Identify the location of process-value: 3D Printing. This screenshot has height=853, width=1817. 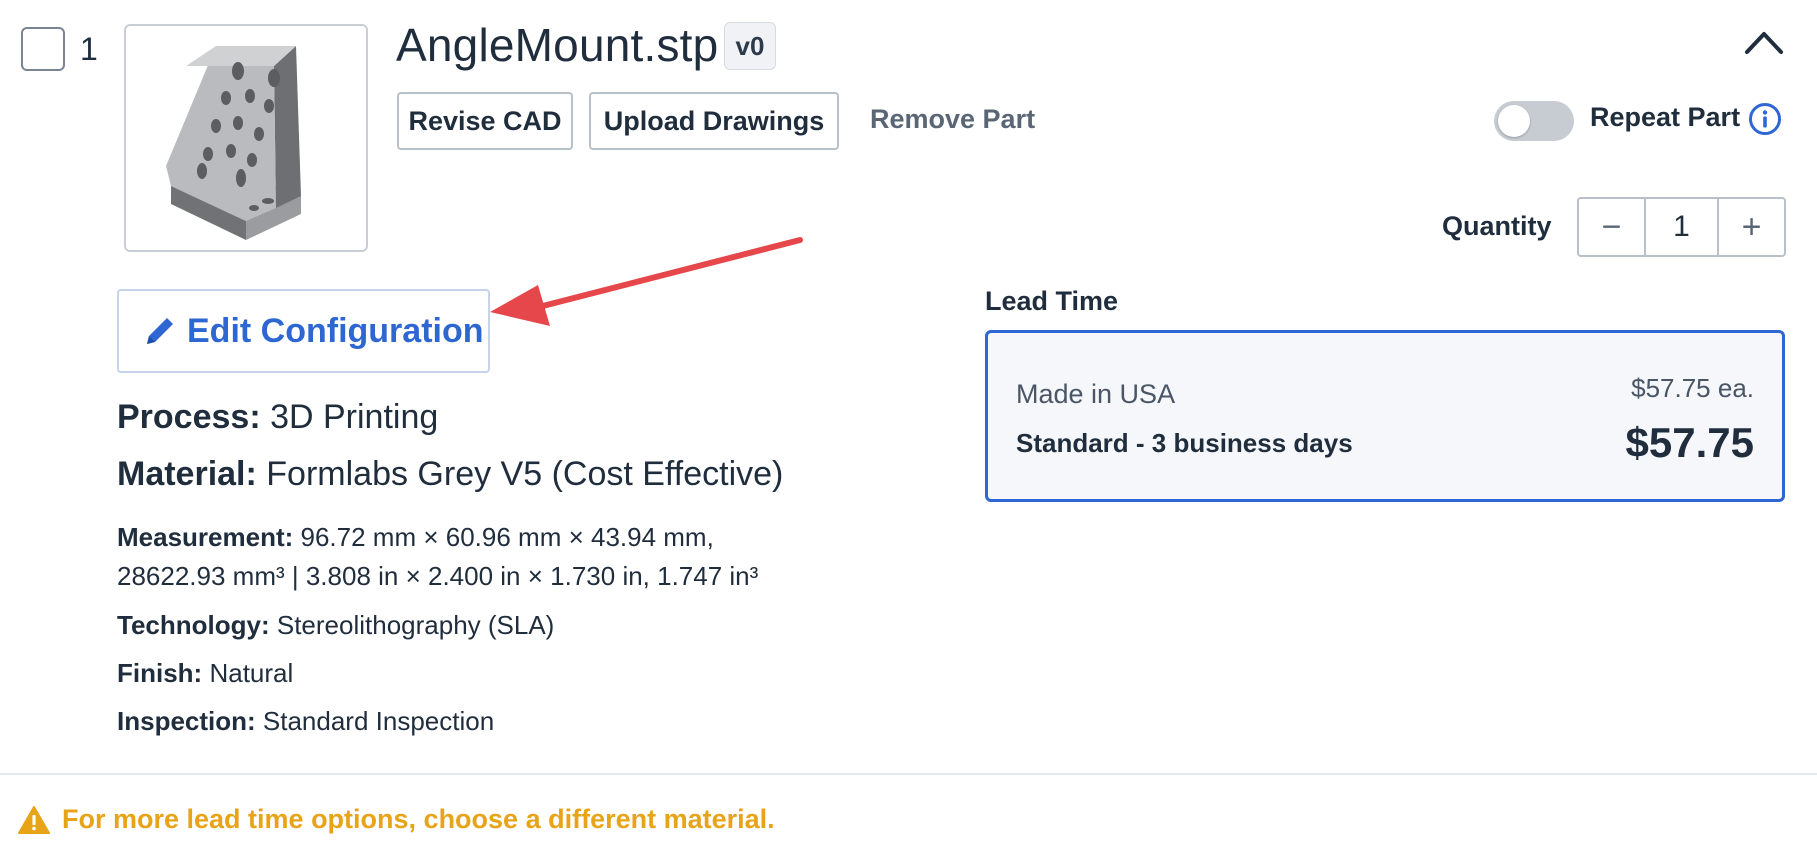
(354, 417).